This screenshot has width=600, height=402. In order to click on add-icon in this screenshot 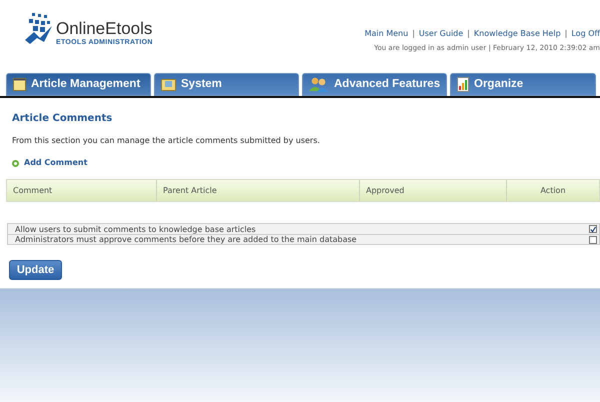, I will do `click(15, 163)`.